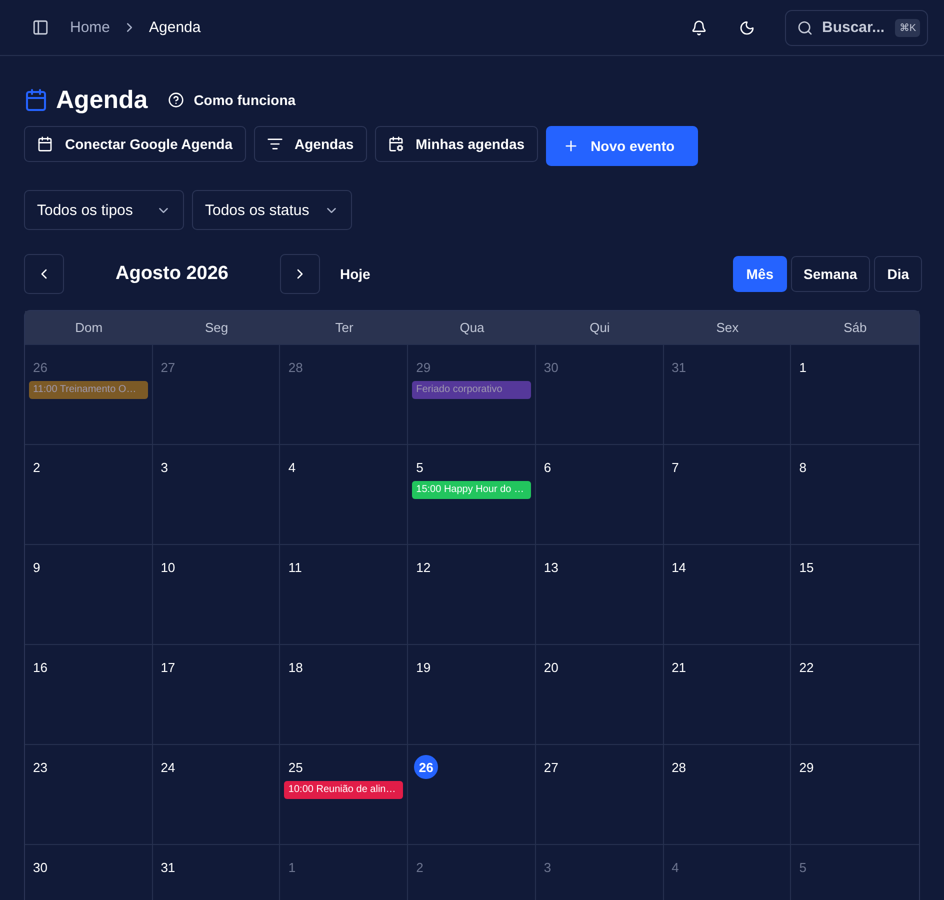  I want to click on day-number: 6, so click(548, 467).